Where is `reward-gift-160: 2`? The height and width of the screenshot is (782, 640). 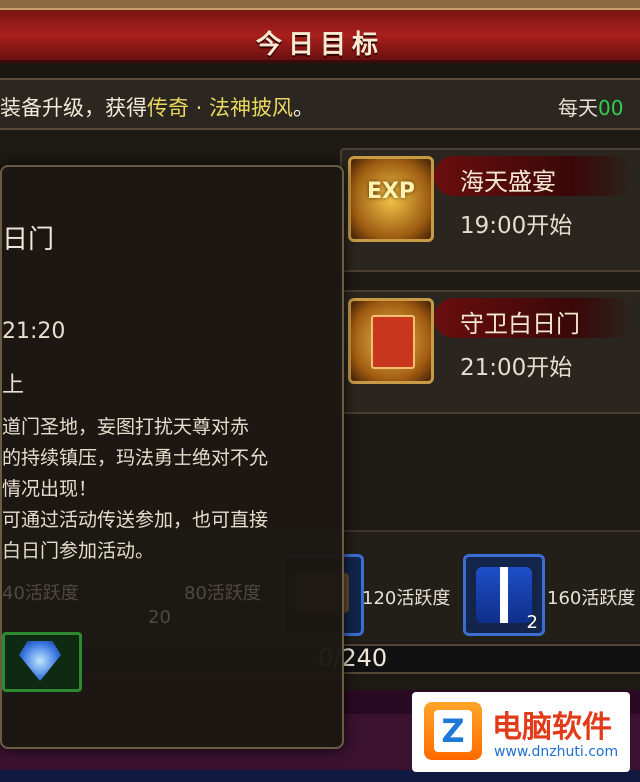 reward-gift-160: 2 is located at coordinates (504, 595).